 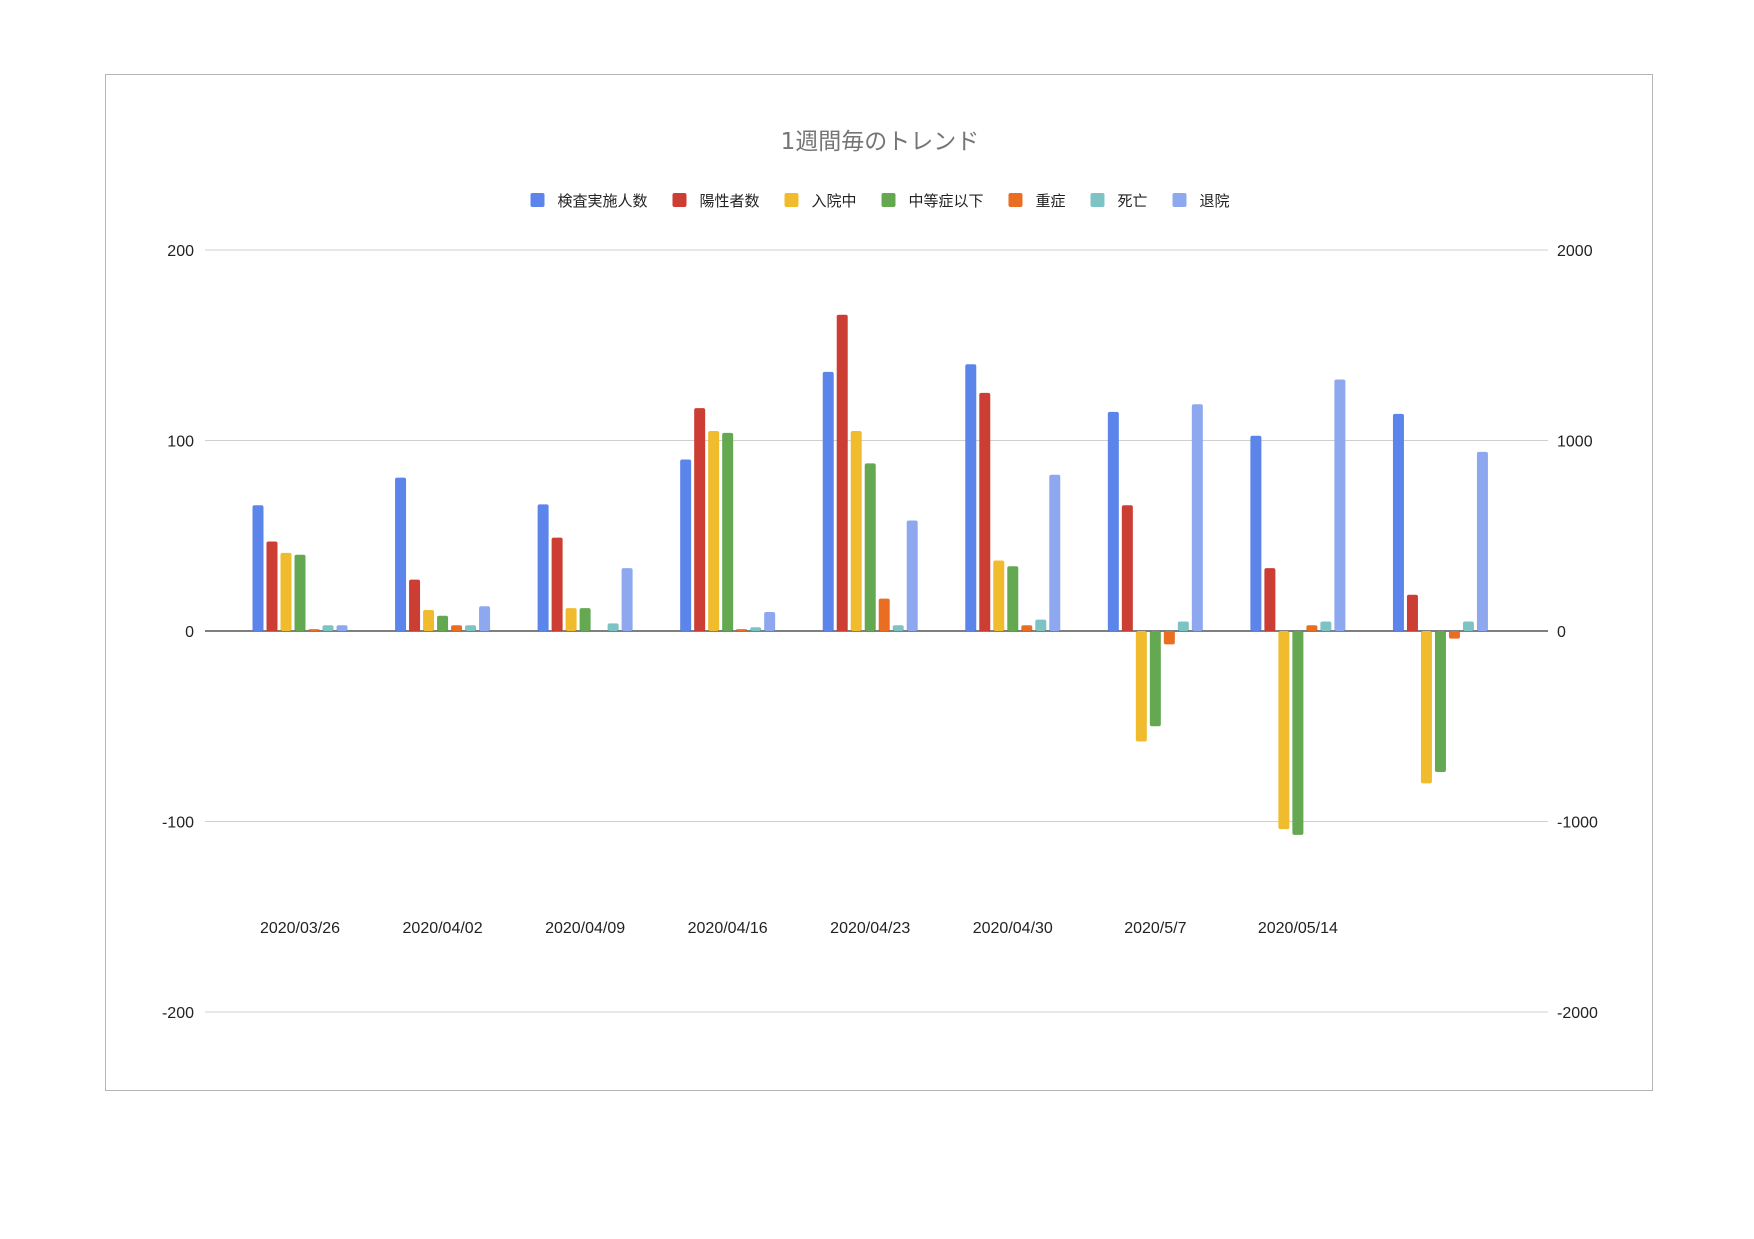 I want to click on y-right-tick-label: 0, so click(x=1561, y=632).